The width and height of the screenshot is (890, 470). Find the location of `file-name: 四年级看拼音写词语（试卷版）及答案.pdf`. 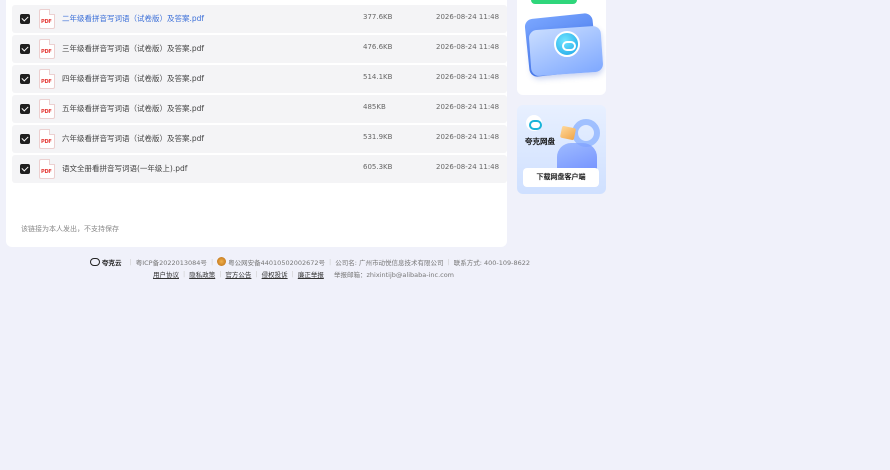

file-name: 四年级看拼音写词语（试卷版）及答案.pdf is located at coordinates (133, 78).